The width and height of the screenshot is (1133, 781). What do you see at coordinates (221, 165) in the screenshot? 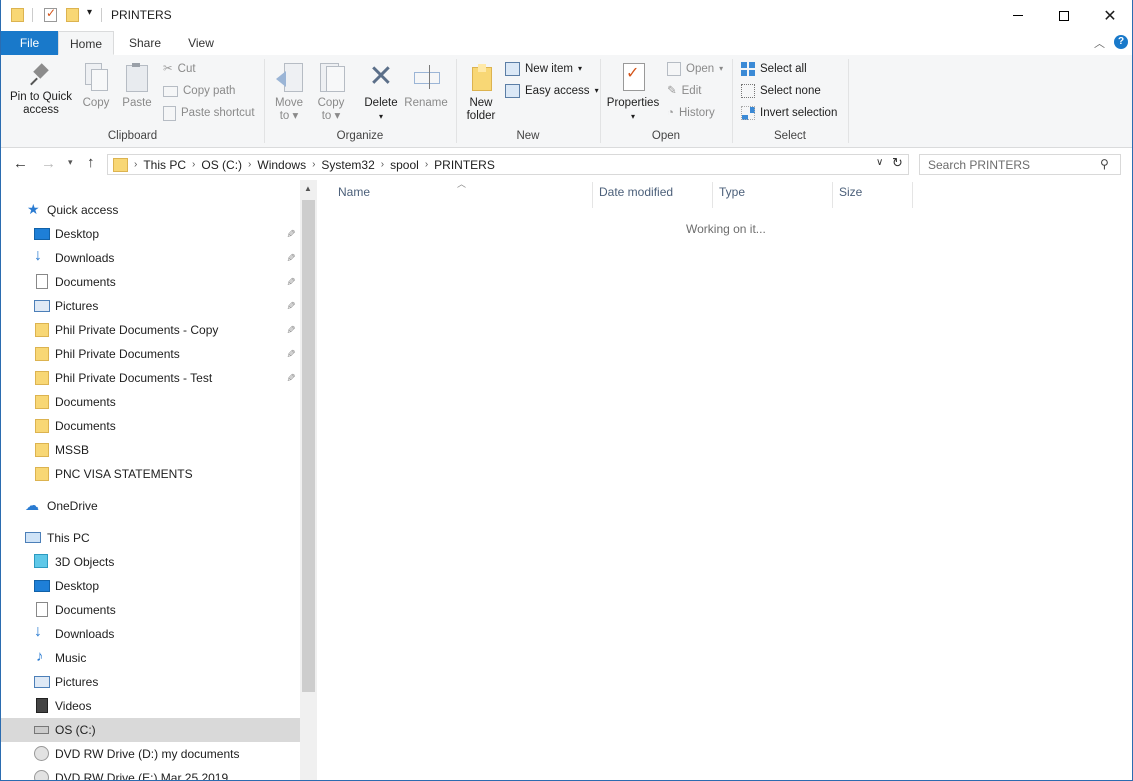
I see `breadcrumb-os-c: OS (C:)` at bounding box center [221, 165].